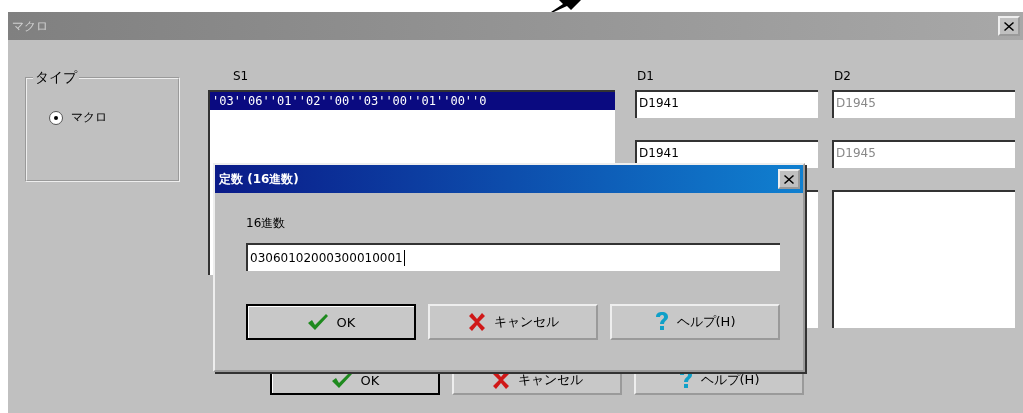 The width and height of the screenshot is (1023, 413). What do you see at coordinates (331, 322) in the screenshot?
I see `ok-button: OK` at bounding box center [331, 322].